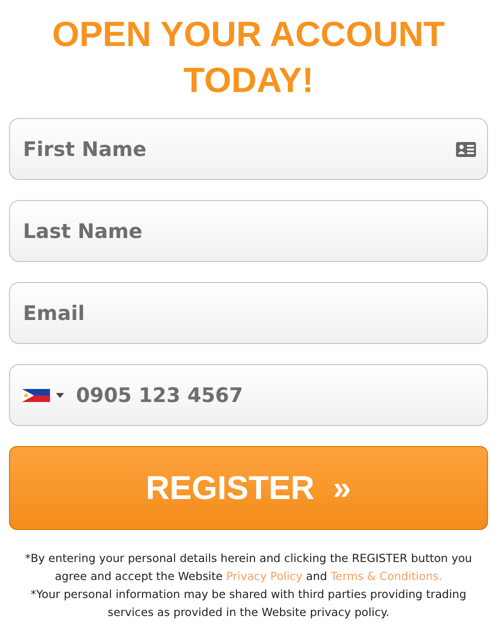  I want to click on privacy-note: *Your personal information may be shared with third parties providing trading services as provided in the Website privacy policy., so click(249, 604).